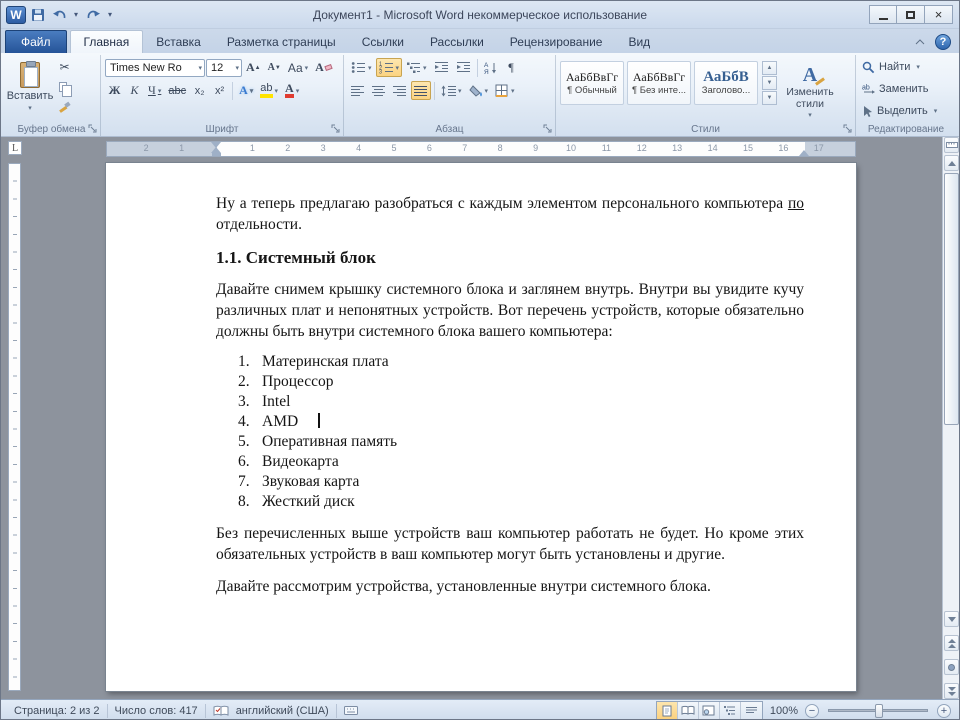 This screenshot has width=960, height=720. Describe the element at coordinates (416, 67) in the screenshot. I see `multilevel-list-button` at that location.